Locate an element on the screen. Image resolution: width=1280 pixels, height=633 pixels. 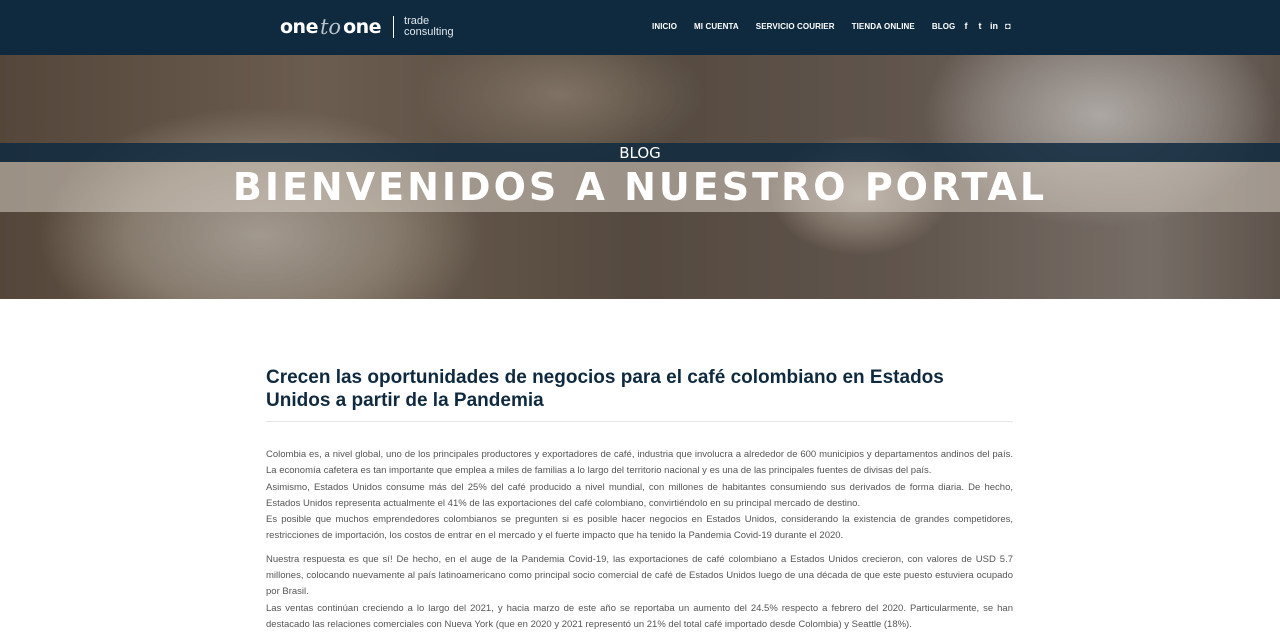
nav-servicio-courier: SERVICIO COURIER is located at coordinates (795, 26).